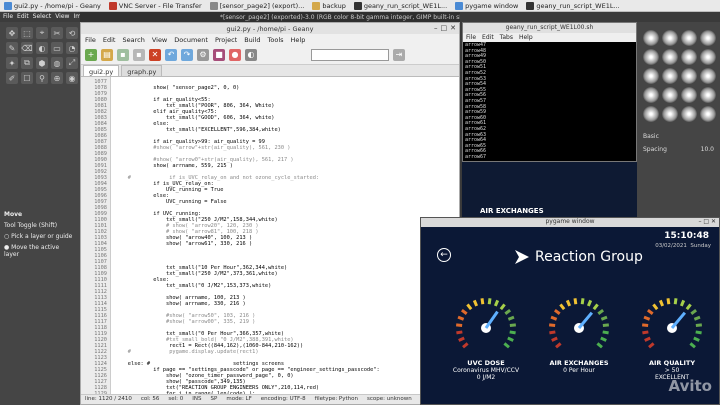  I want to click on geany-menu-item: Edit, so click(109, 40).